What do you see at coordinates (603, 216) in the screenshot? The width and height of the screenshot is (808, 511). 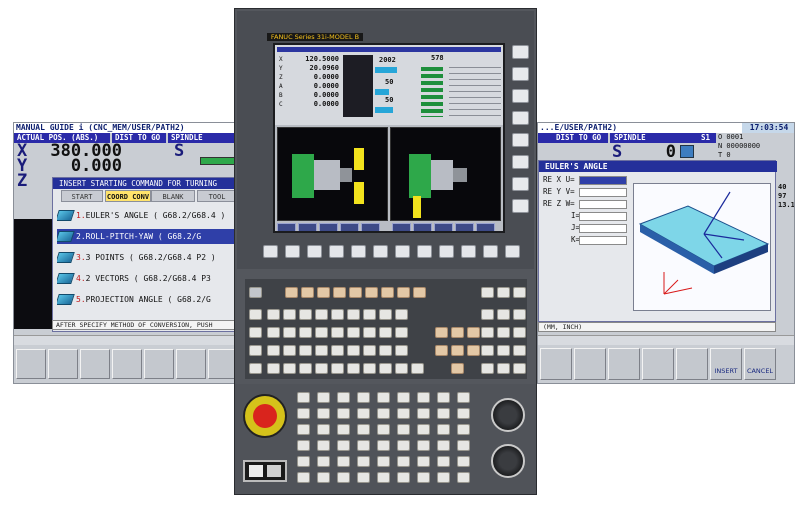 I see `field-i-input` at bounding box center [603, 216].